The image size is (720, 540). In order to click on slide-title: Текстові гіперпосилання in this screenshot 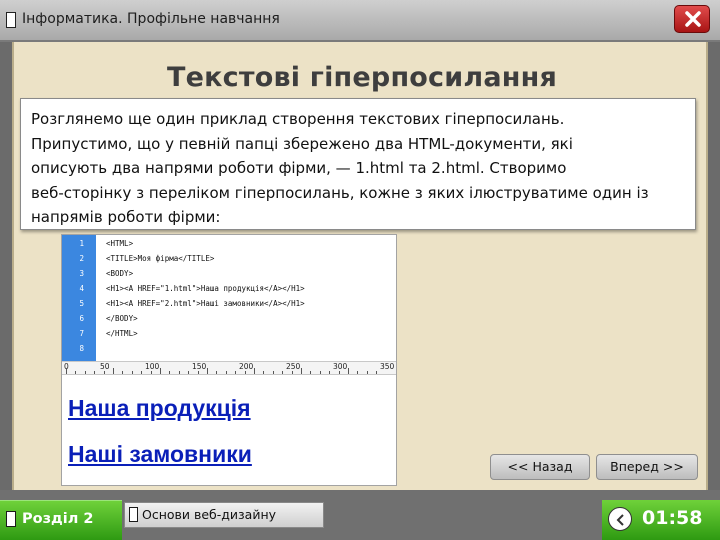, I will do `click(362, 77)`.